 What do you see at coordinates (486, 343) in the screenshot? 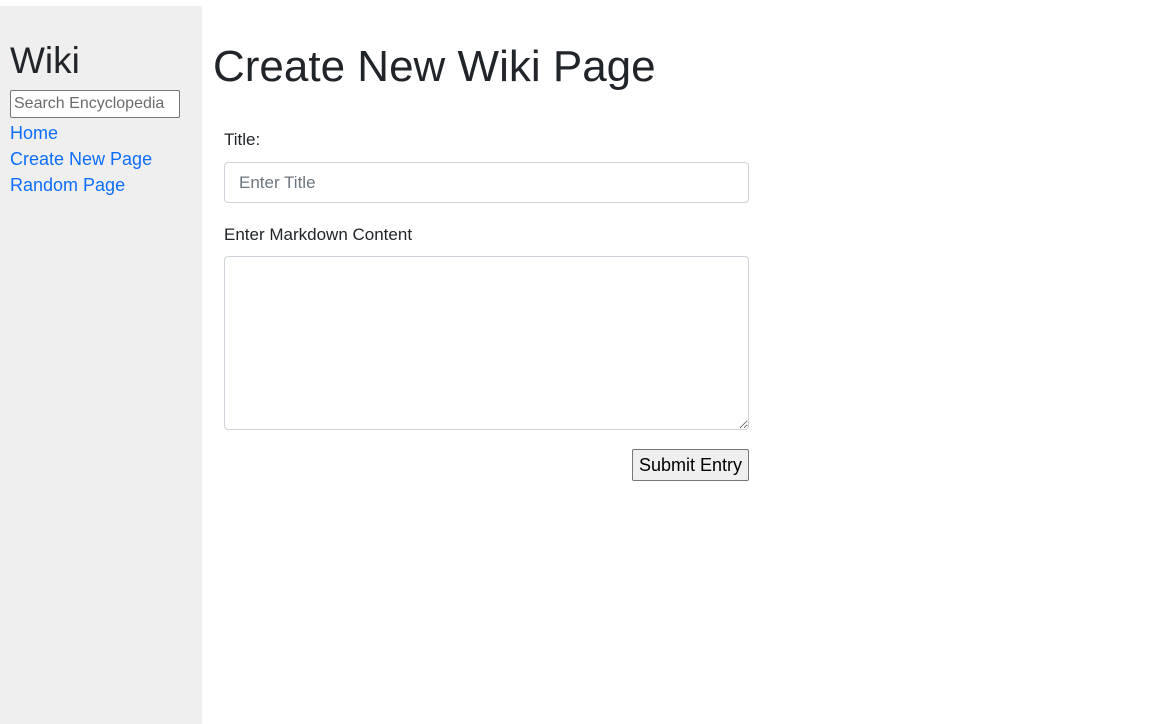
I see `markdown-content-textarea` at bounding box center [486, 343].